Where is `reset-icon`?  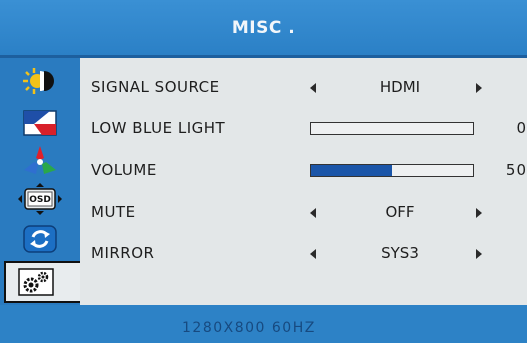
reset-icon is located at coordinates (40, 239).